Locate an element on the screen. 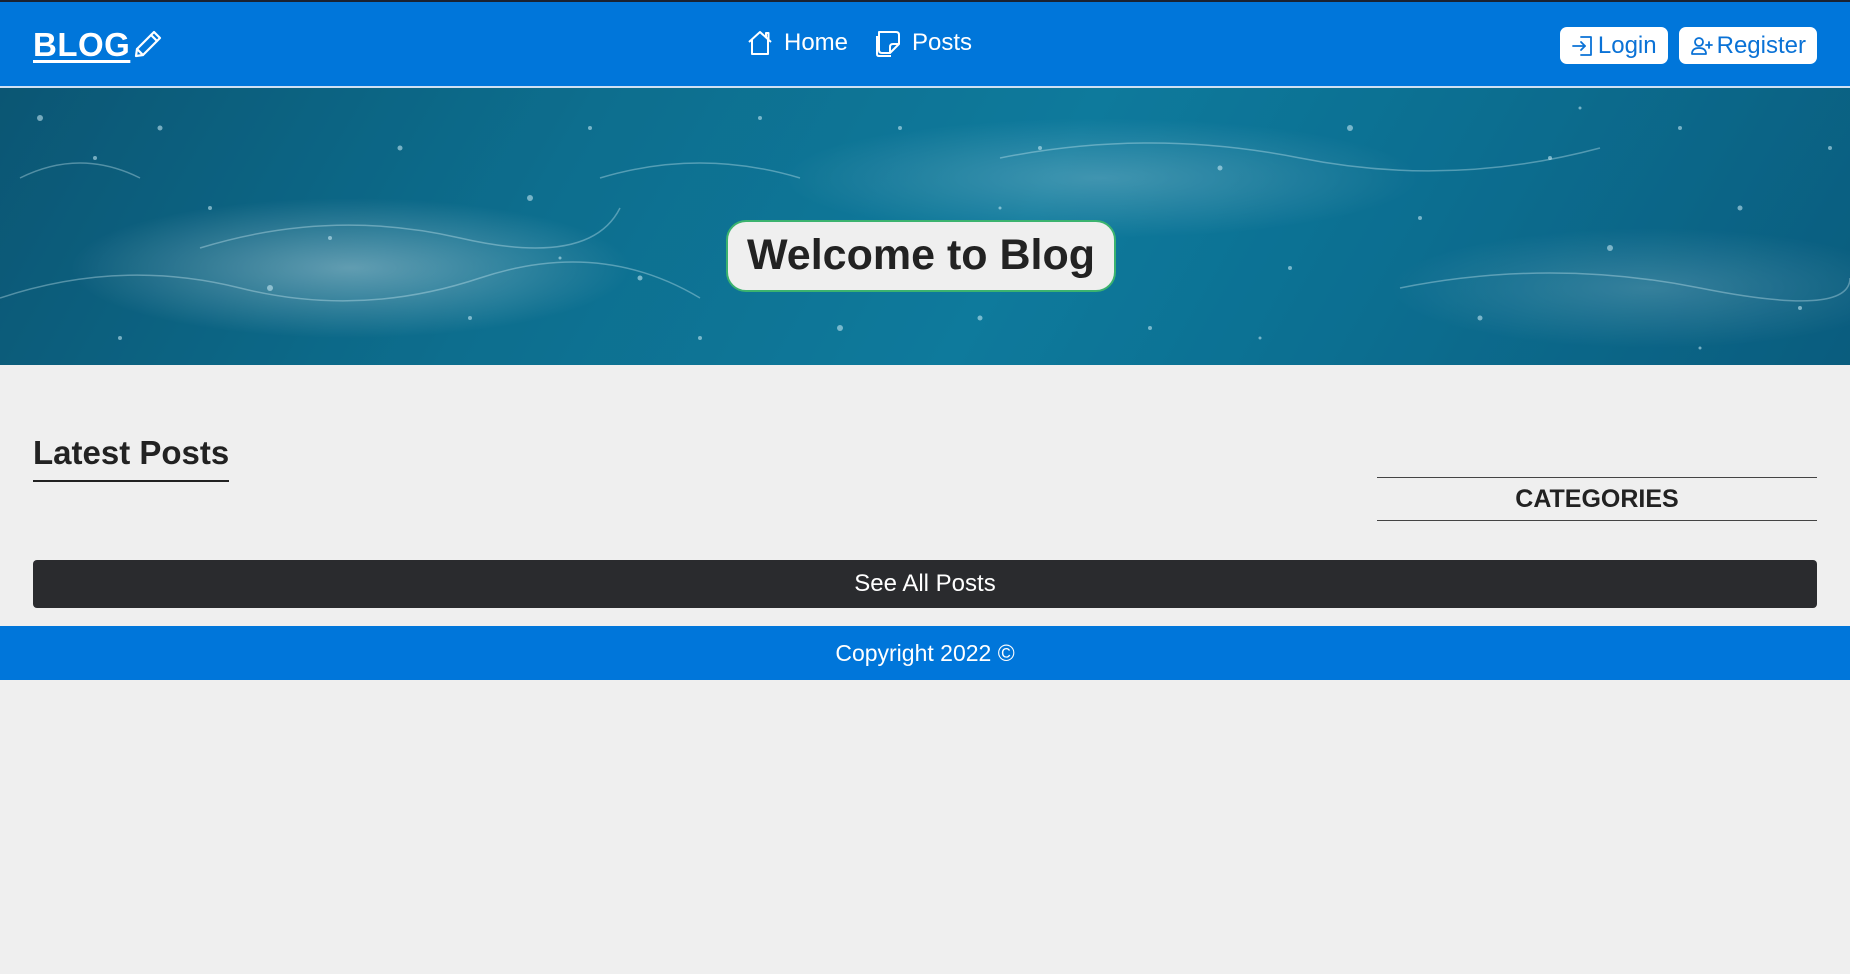  footer: Copyright 2022 © is located at coordinates (925, 653).